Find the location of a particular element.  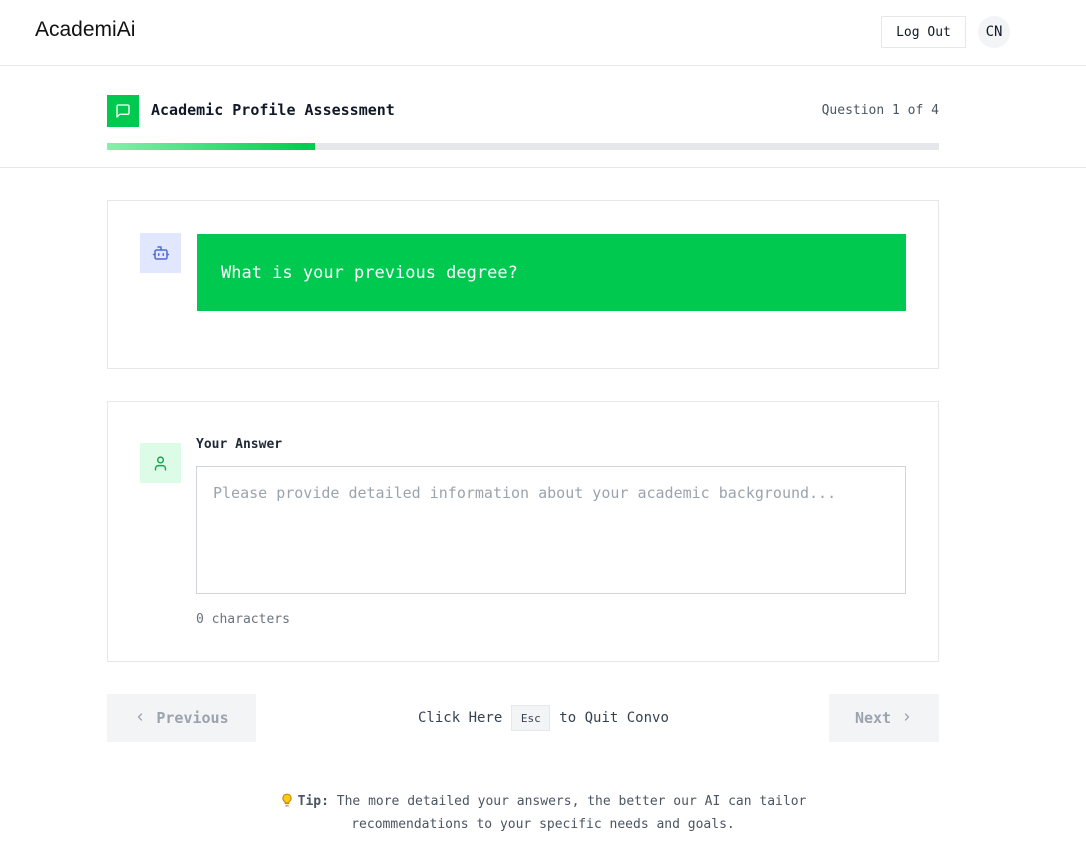

esc-key-button: Esc is located at coordinates (531, 718).